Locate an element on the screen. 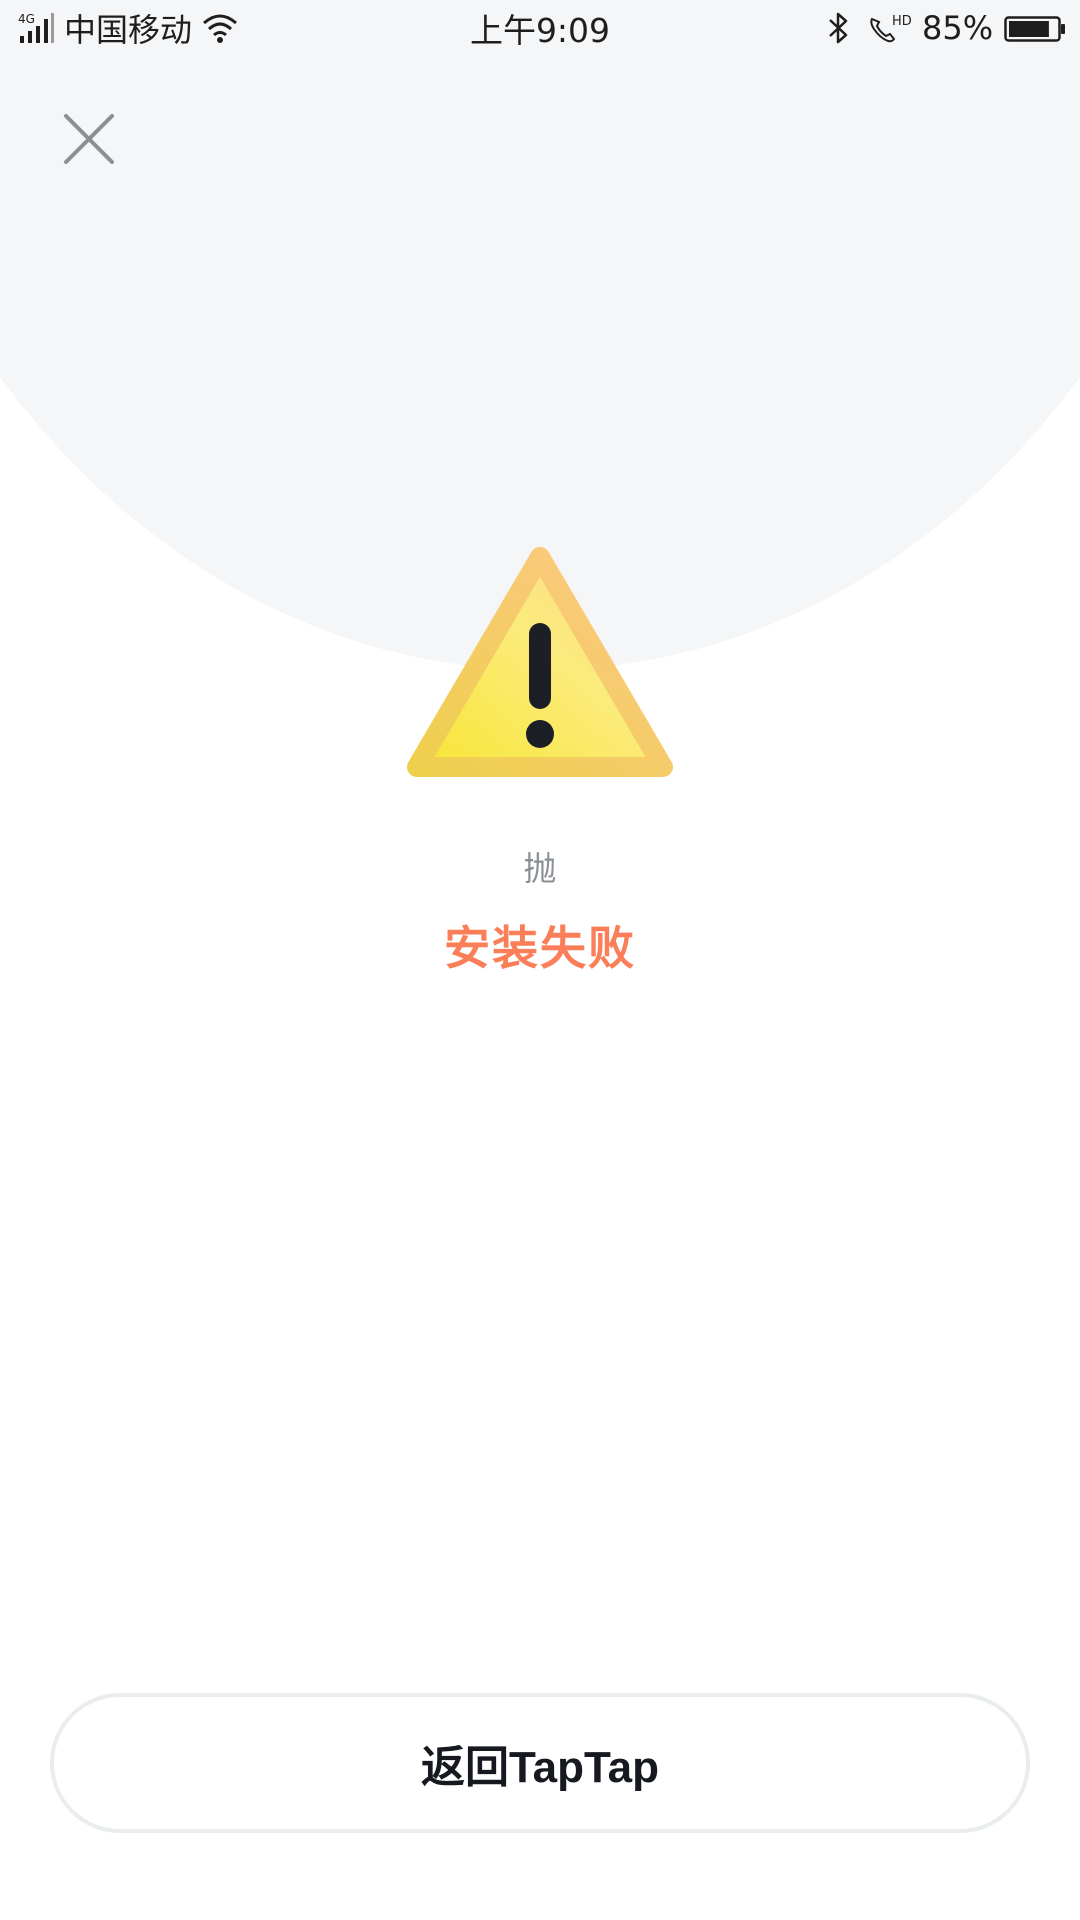 The width and height of the screenshot is (1080, 1920). return-button-label: 返回TapTap is located at coordinates (540, 1767).